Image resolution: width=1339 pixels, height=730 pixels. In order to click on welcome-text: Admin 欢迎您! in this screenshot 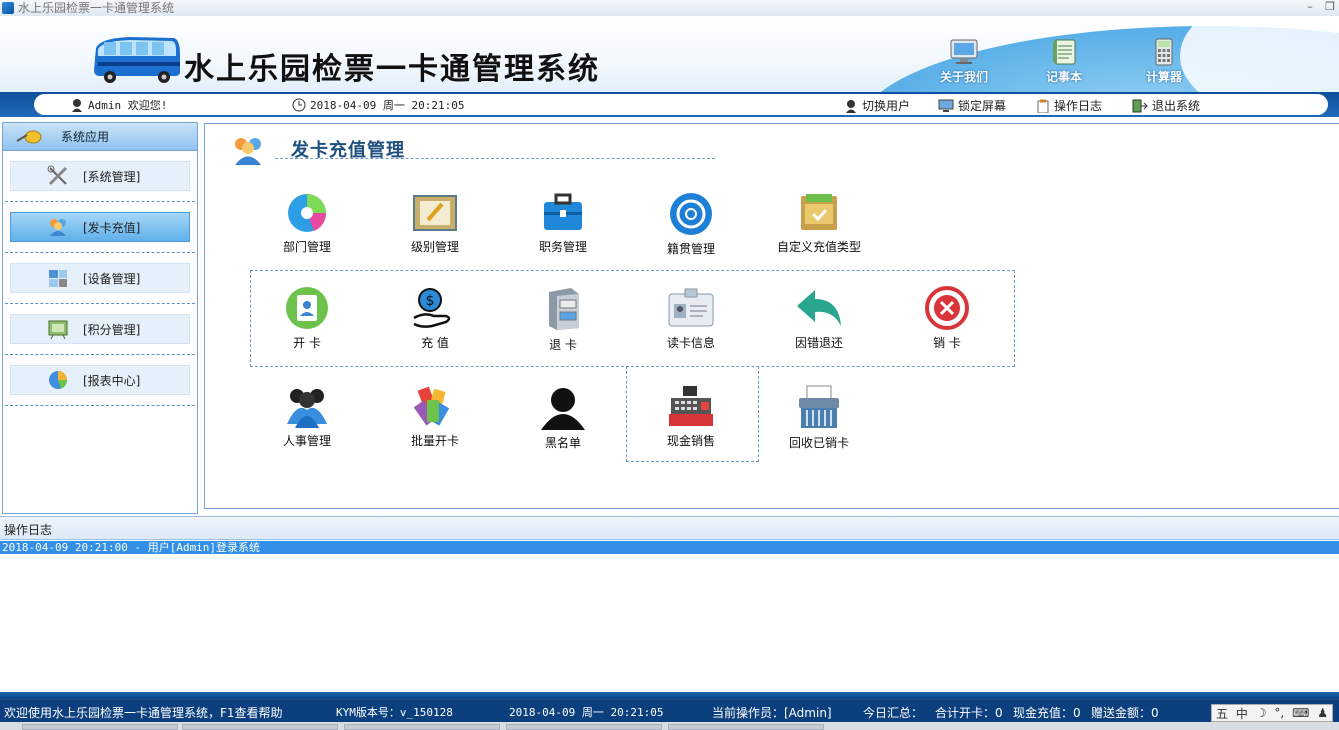, I will do `click(128, 105)`.